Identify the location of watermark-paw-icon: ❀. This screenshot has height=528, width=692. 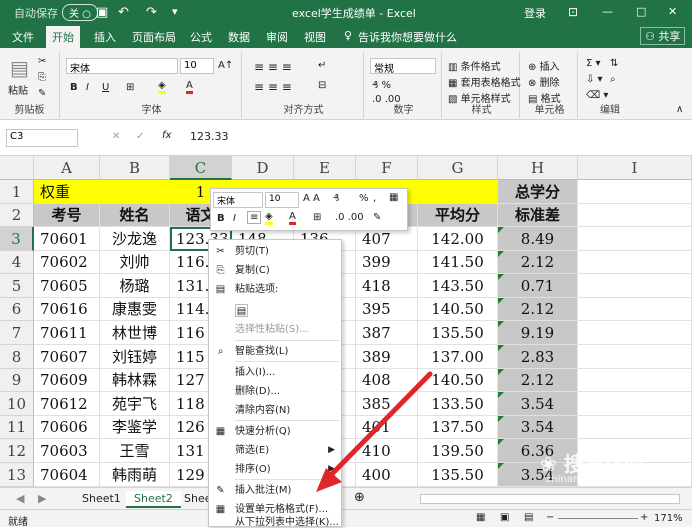
(548, 464).